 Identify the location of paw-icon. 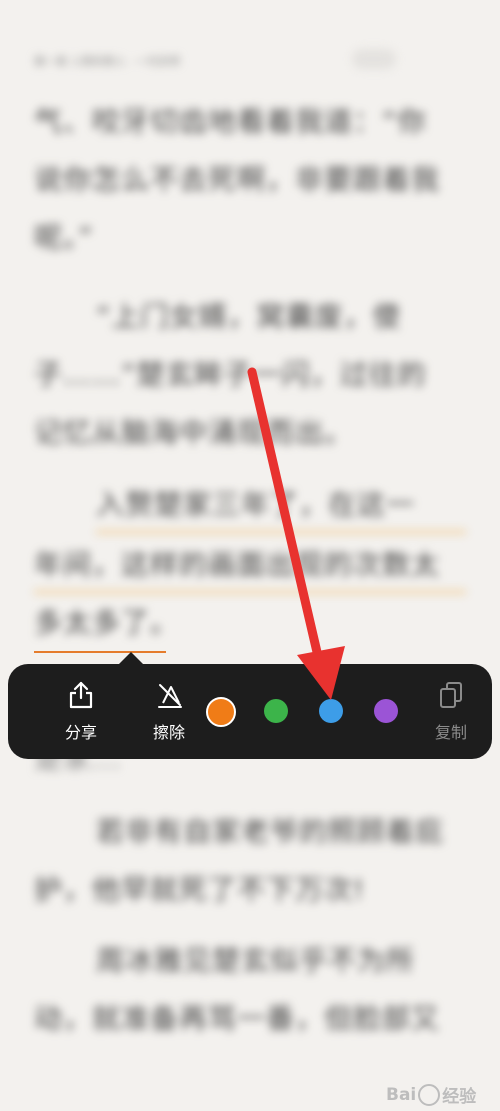
(429, 1094).